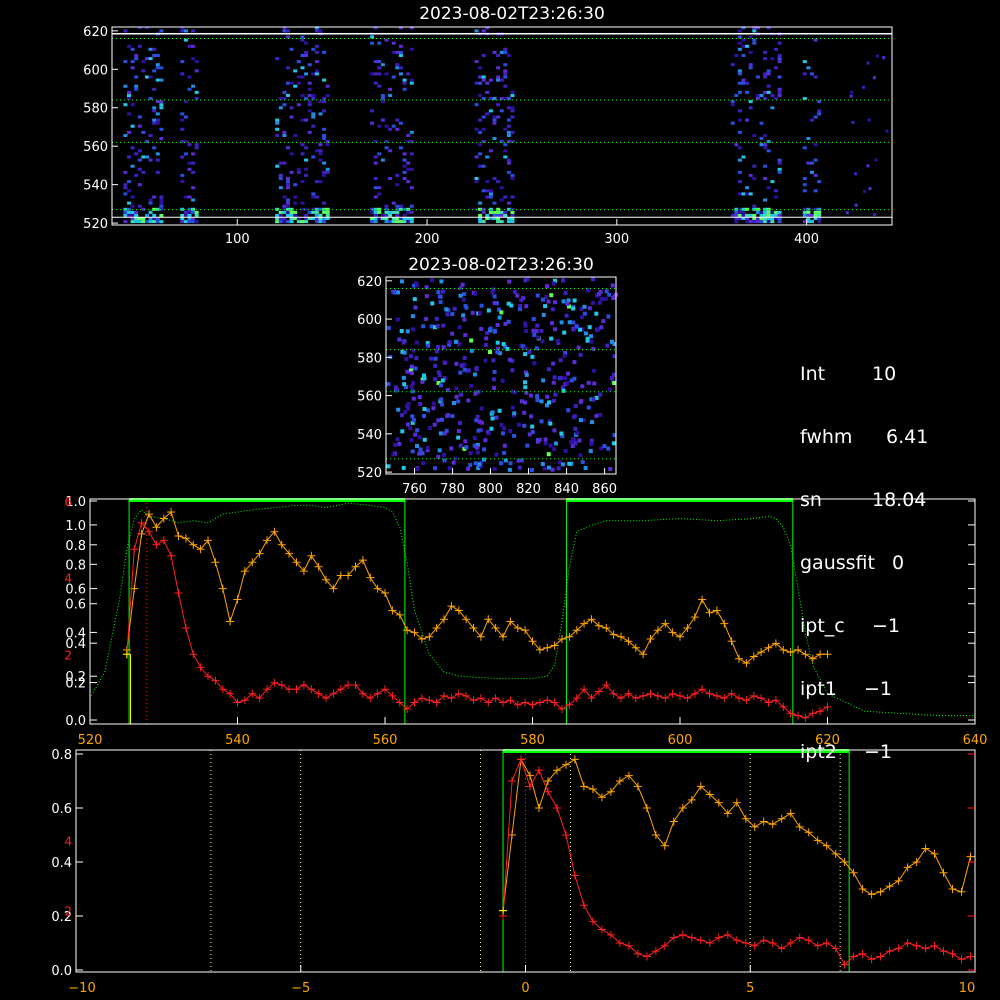  Describe the element at coordinates (75, 546) in the screenshot. I see `y-tick-label: 0.8` at that location.